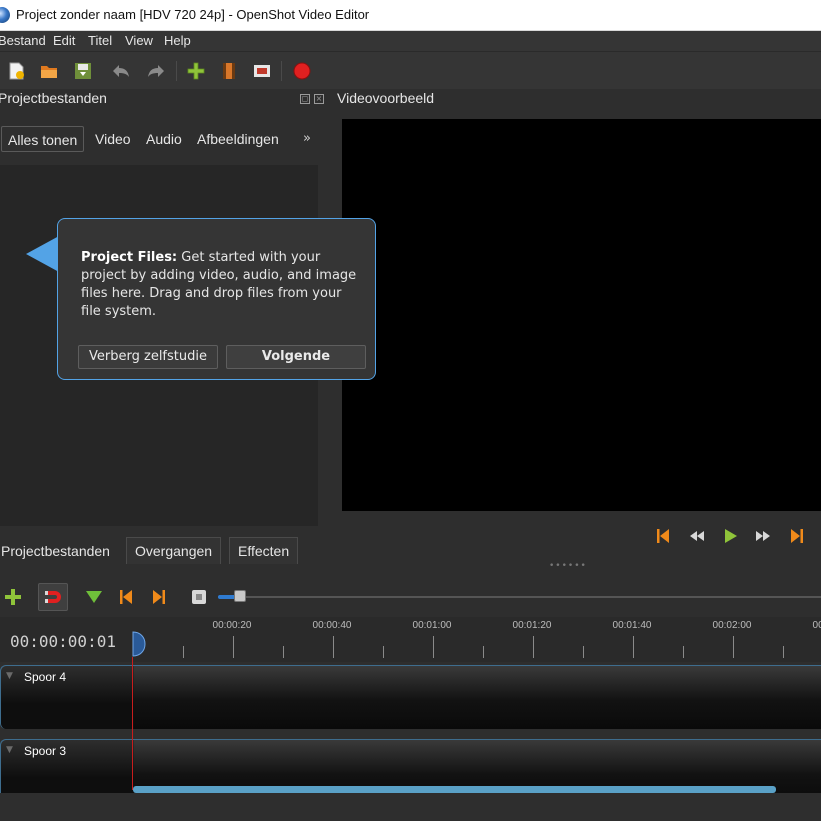  What do you see at coordinates (262, 71) in the screenshot?
I see `fullscreen-icon` at bounding box center [262, 71].